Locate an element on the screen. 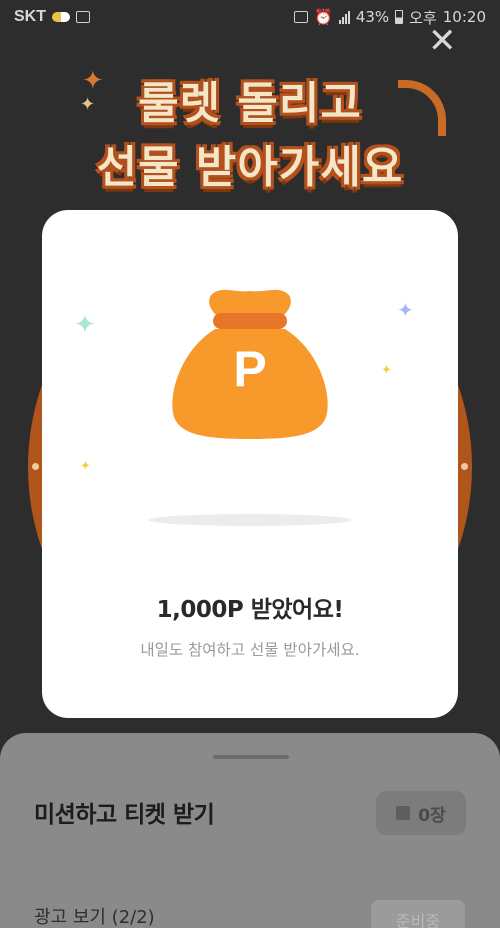 The width and height of the screenshot is (500, 928). vibrate-icon is located at coordinates (301, 17).